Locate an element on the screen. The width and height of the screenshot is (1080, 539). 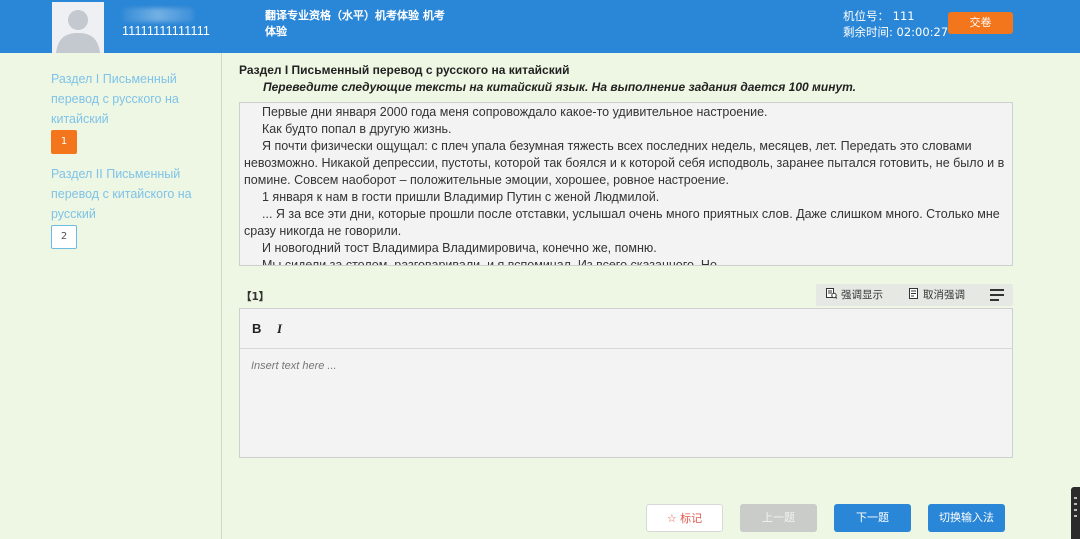
previous-question-button: 上一题 is located at coordinates (778, 518).